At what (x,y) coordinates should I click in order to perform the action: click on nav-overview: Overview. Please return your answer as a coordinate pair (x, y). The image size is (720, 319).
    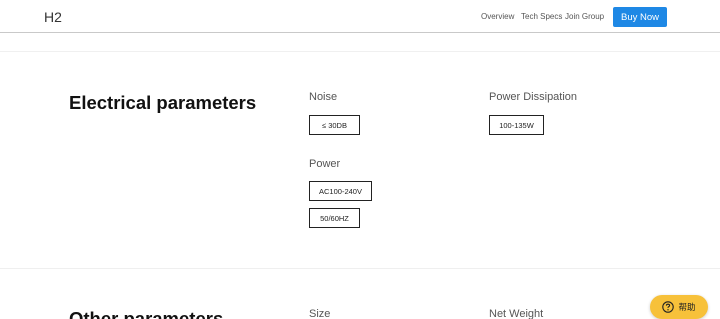
    Looking at the image, I should click on (497, 16).